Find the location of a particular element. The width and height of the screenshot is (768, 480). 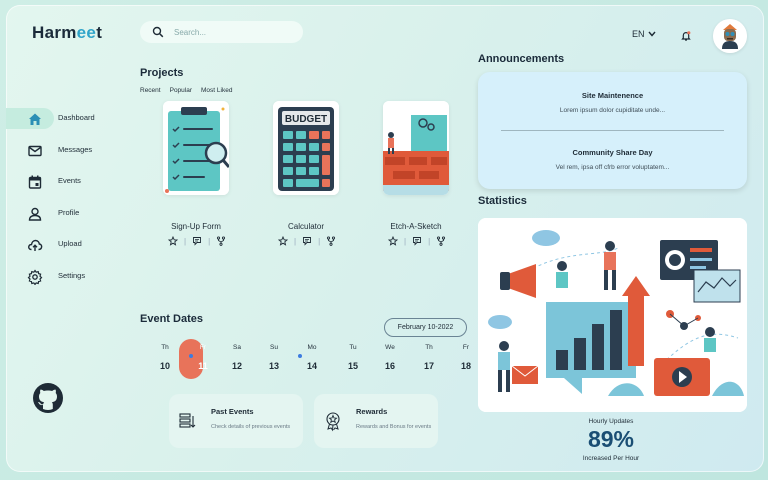

stack-icon is located at coordinates (187, 420).